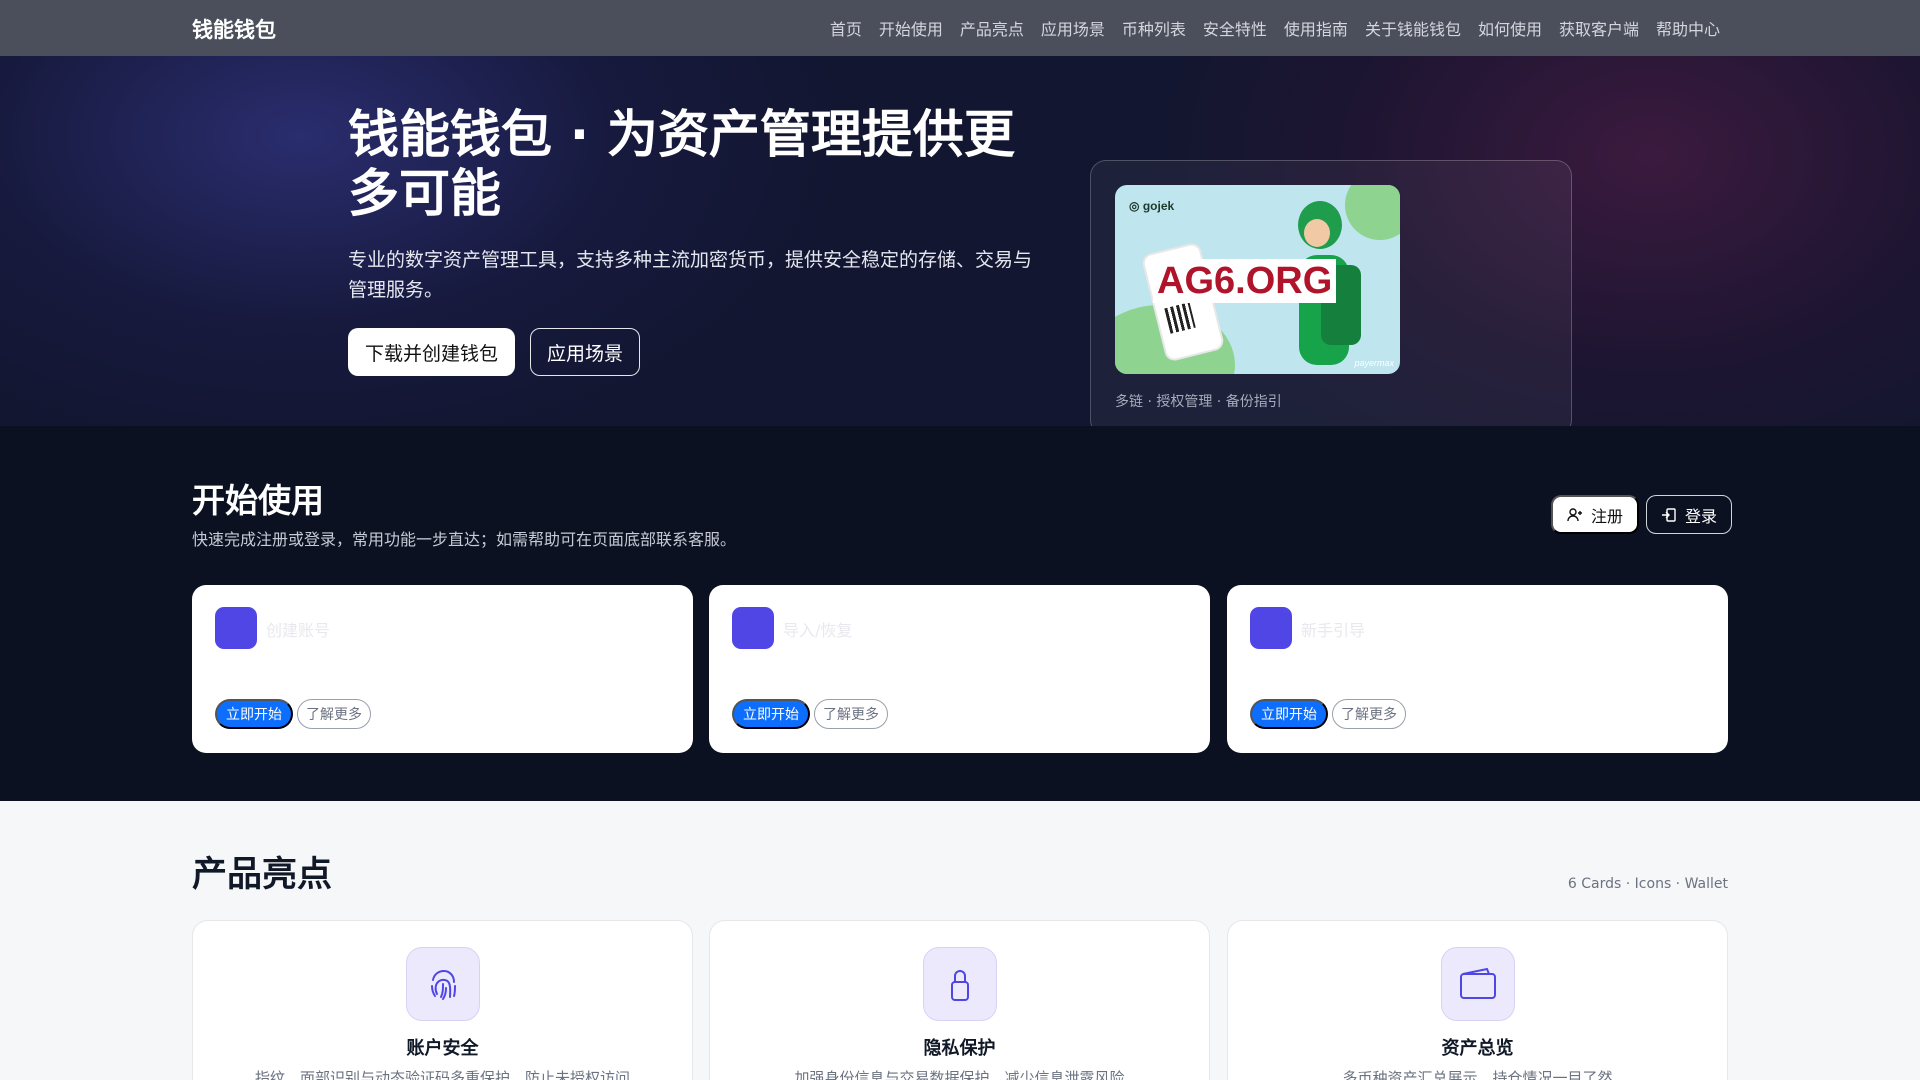  I want to click on section-description: 快速完成注册或登录，常用功能一步直达；如需帮助可在页面底部联系客服。, so click(464, 539).